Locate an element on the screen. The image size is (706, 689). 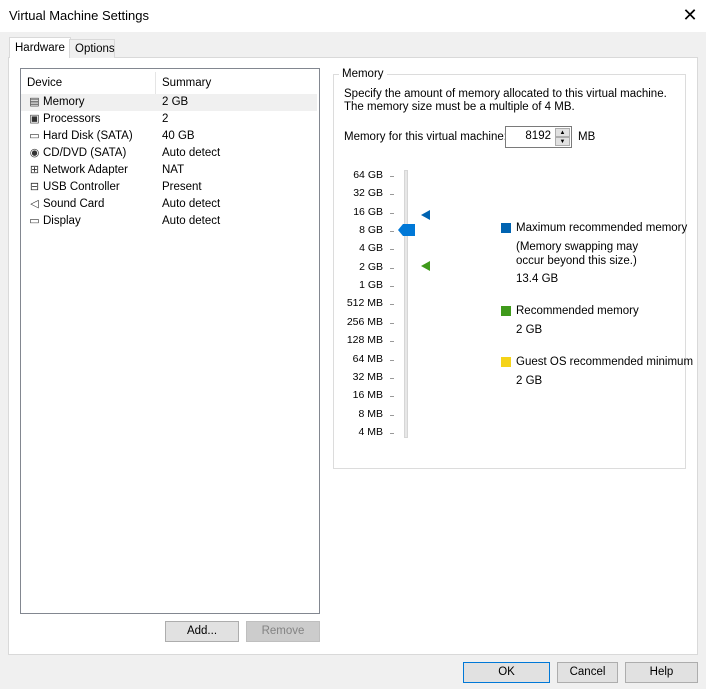
device-row: ⊞ Network Adapter NAT is located at coordinates (169, 170).